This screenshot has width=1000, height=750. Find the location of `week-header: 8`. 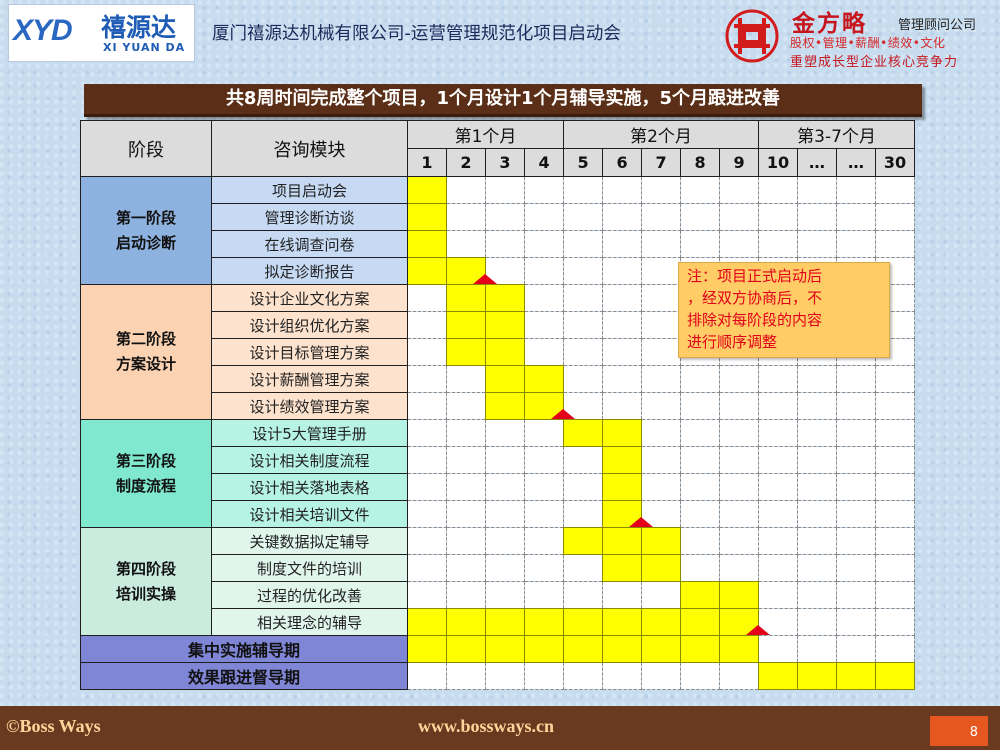

week-header: 8 is located at coordinates (700, 162).